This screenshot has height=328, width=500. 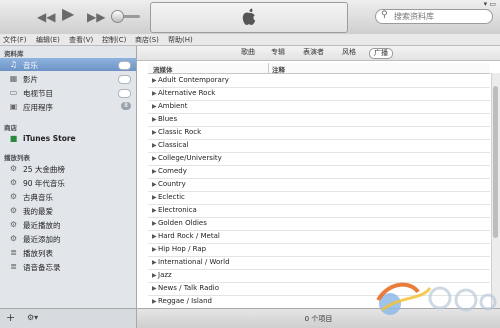 What do you see at coordinates (268, 68) in the screenshot?
I see `column-divider` at bounding box center [268, 68].